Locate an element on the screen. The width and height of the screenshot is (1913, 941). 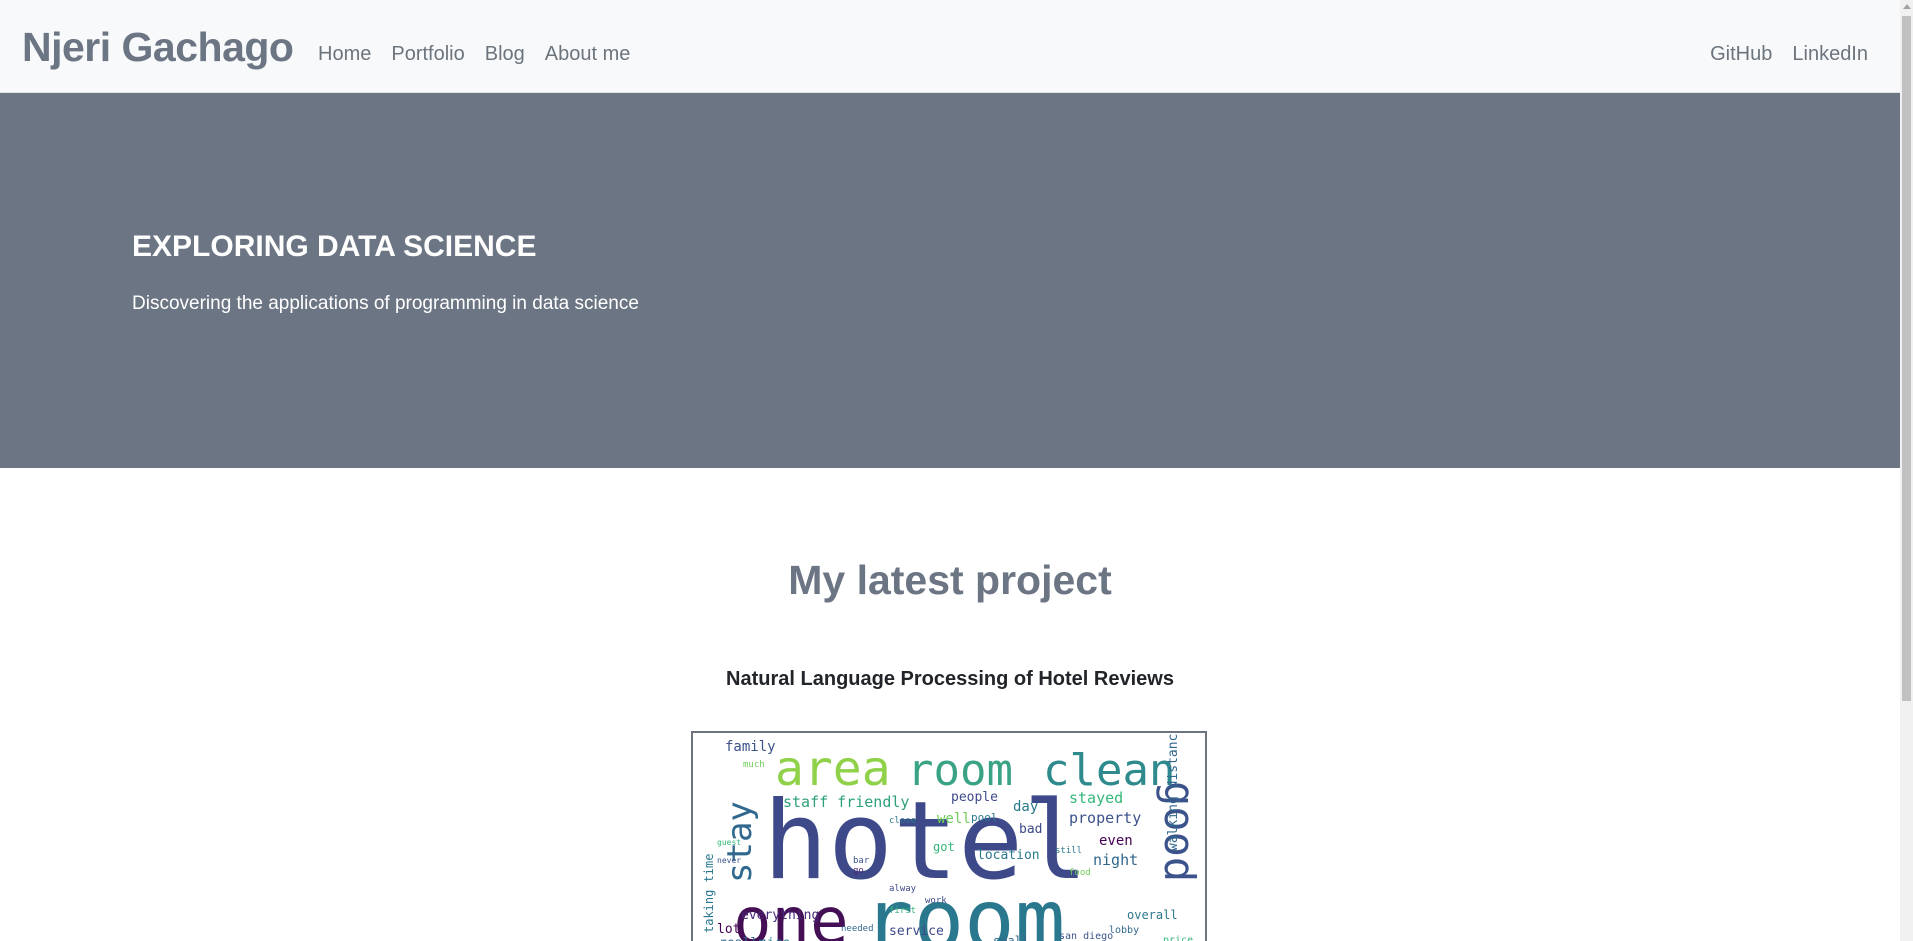
svg-text: overall is located at coordinates (1152, 915).